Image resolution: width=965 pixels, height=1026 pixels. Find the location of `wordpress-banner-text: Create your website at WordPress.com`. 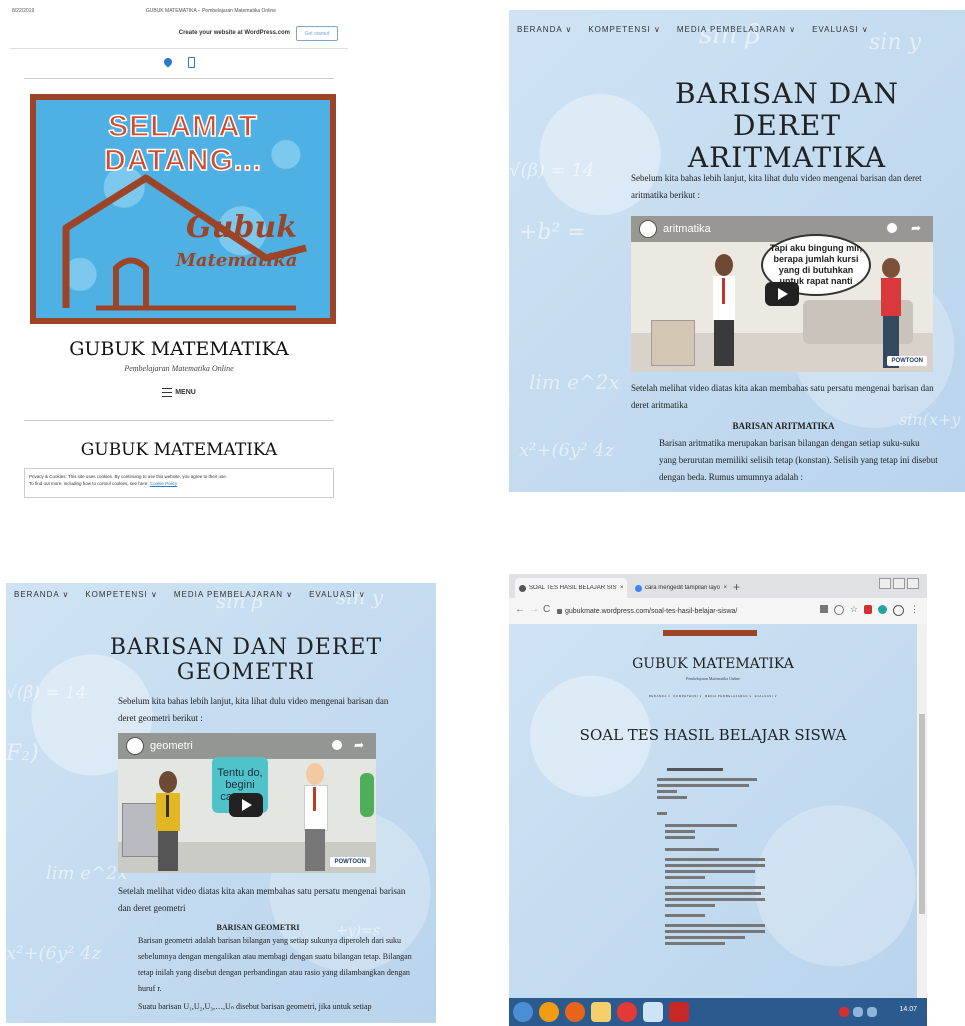

wordpress-banner-text: Create your website at WordPress.com is located at coordinates (234, 33).